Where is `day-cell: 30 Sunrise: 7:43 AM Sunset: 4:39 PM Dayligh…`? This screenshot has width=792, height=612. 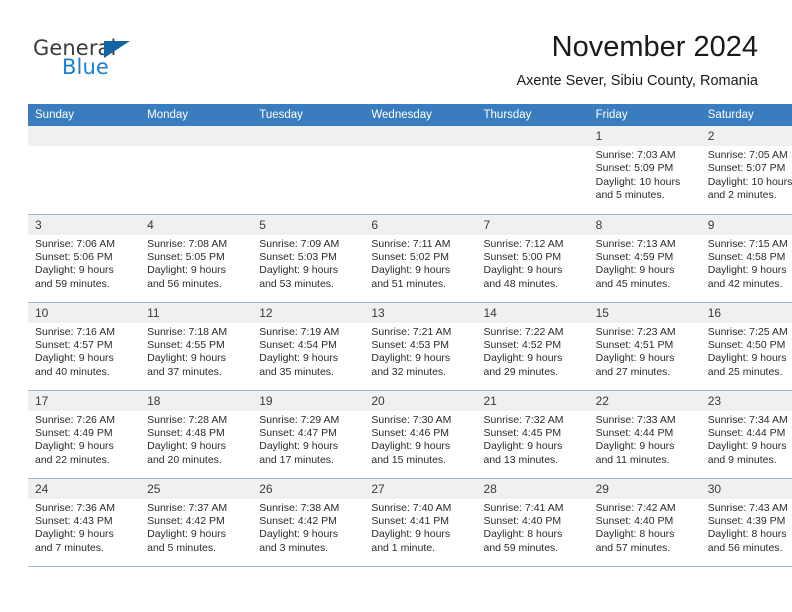 day-cell: 30 Sunrise: 7:43 AM Sunset: 4:39 PM Dayligh… is located at coordinates (746, 522).